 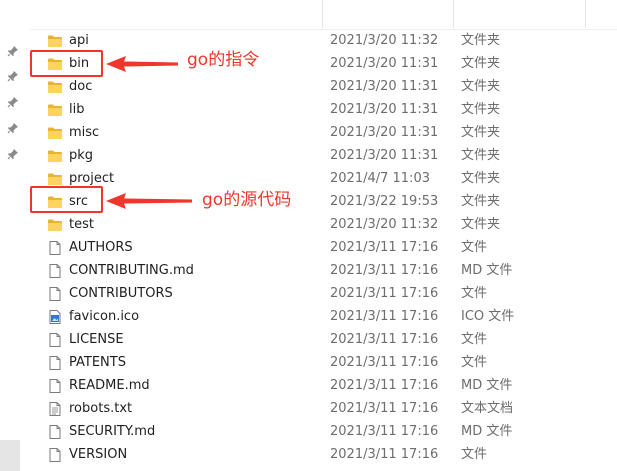 What do you see at coordinates (323, 87) in the screenshot?
I see `file-row-doc: doc 2021/3/20 11:31 文件夹` at bounding box center [323, 87].